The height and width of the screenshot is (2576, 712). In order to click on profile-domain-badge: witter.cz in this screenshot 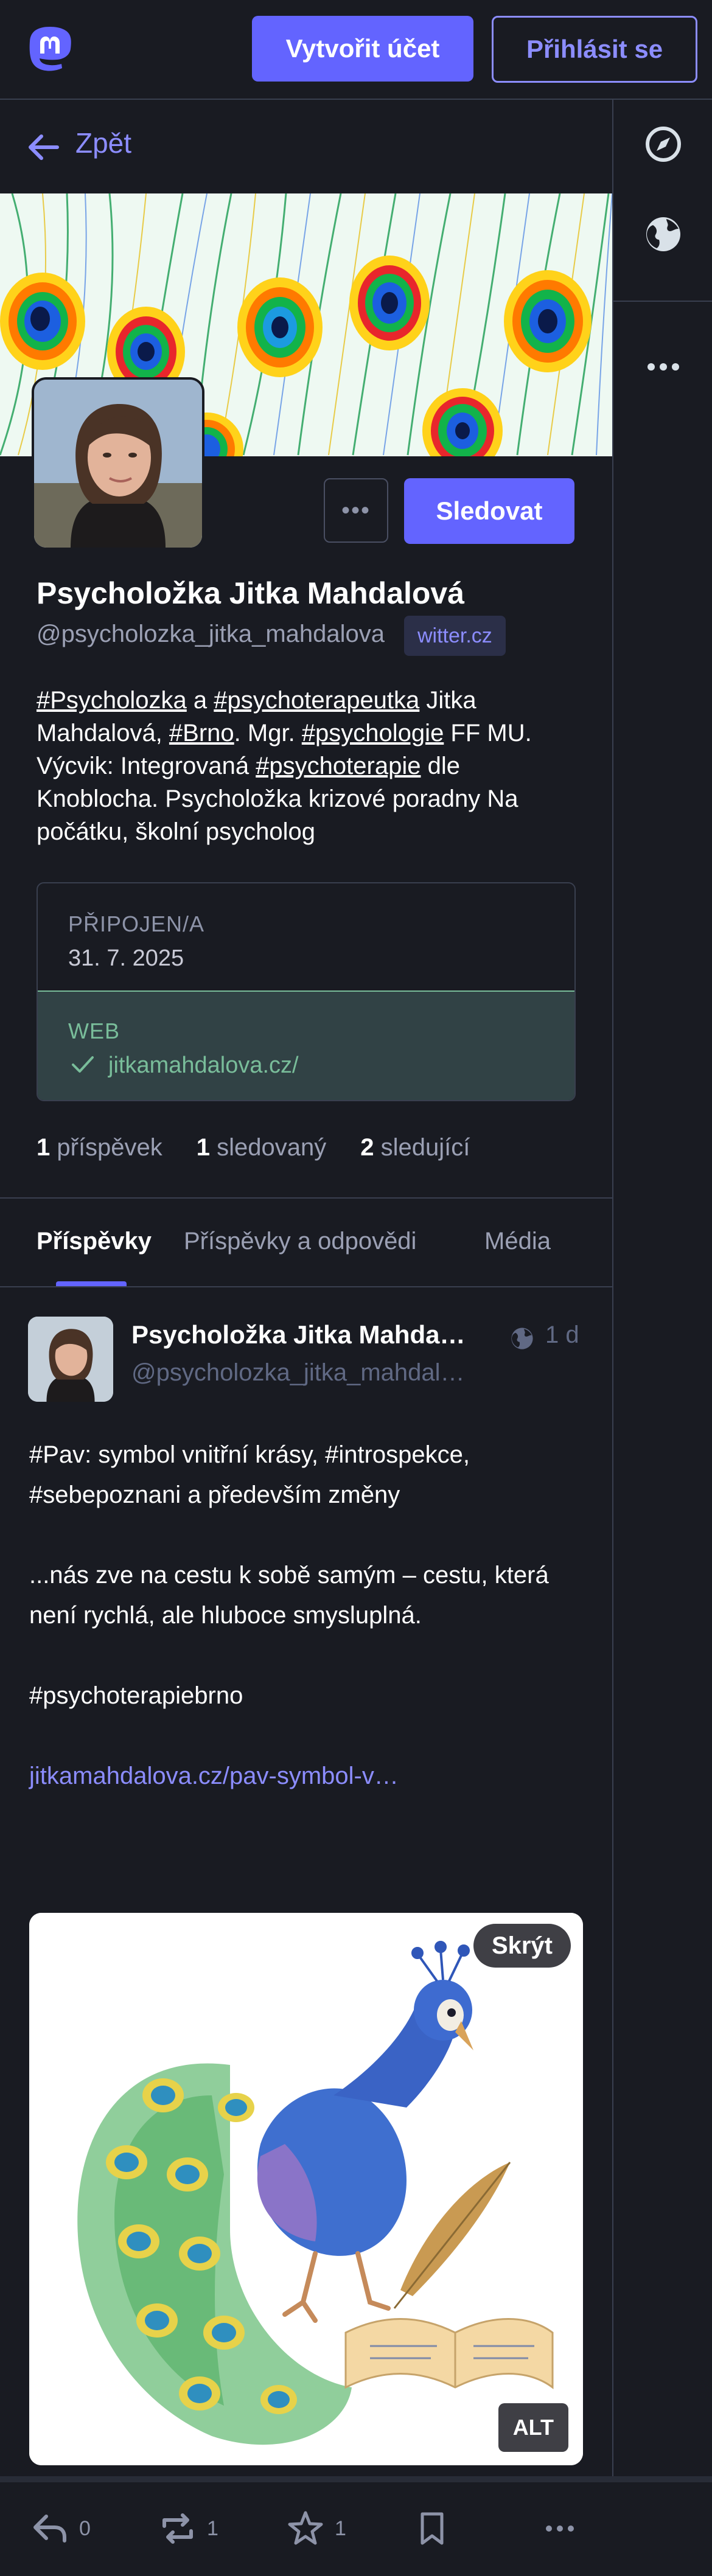, I will do `click(455, 636)`.